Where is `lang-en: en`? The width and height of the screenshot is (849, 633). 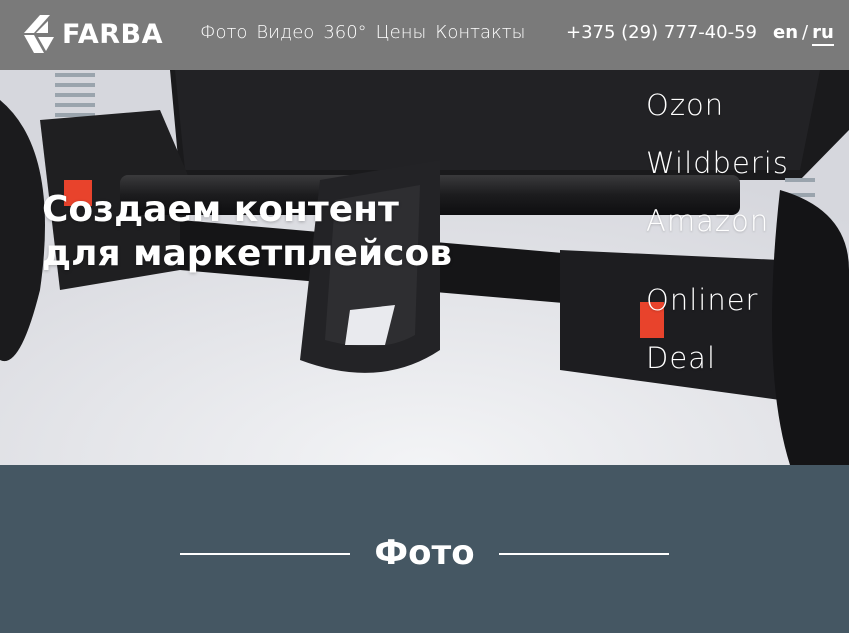
lang-en: en is located at coordinates (785, 32).